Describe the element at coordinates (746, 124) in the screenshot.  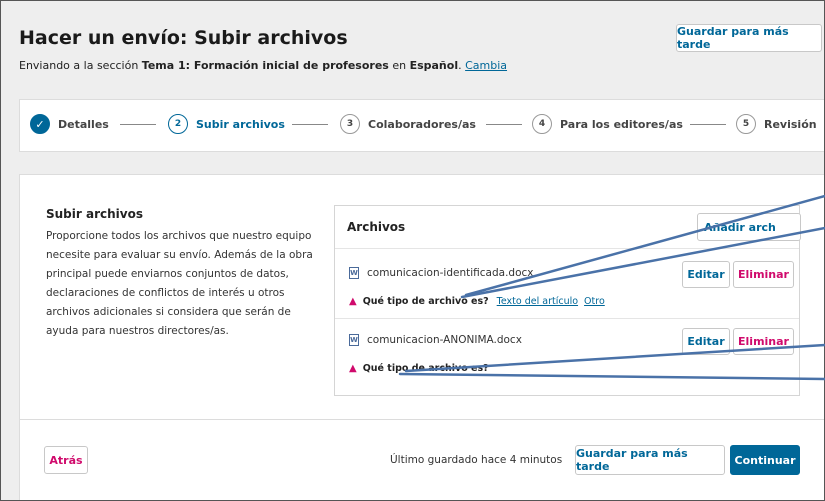
I see `step-number: 5` at that location.